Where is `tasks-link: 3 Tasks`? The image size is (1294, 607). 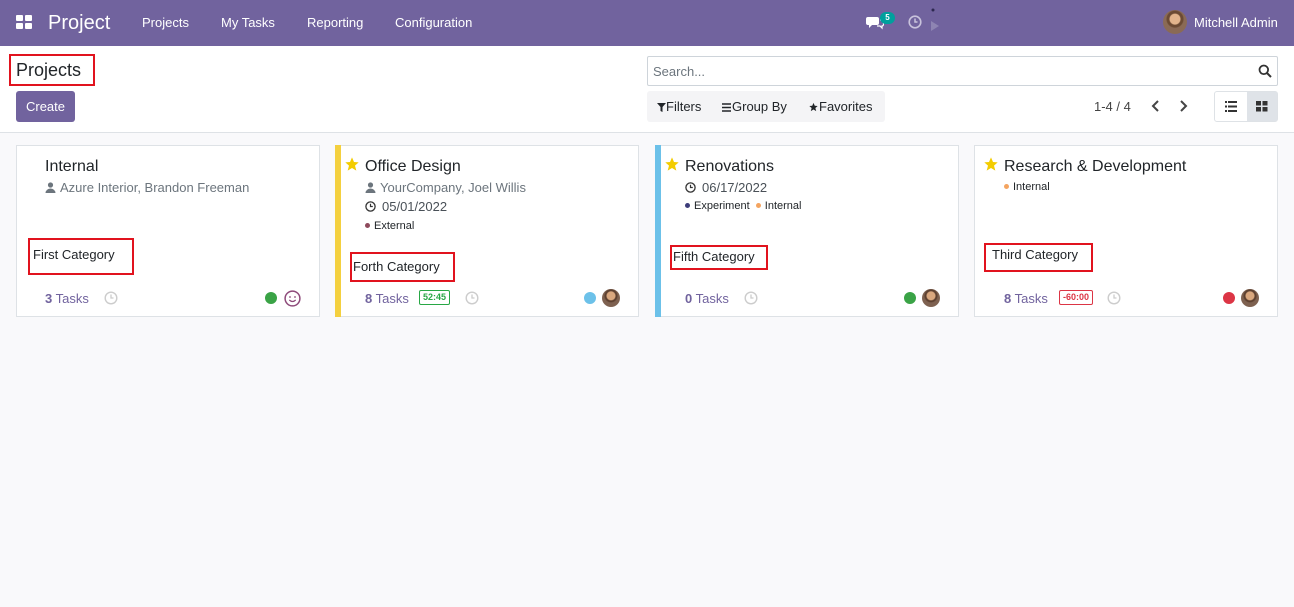
tasks-link: 3 Tasks is located at coordinates (67, 299).